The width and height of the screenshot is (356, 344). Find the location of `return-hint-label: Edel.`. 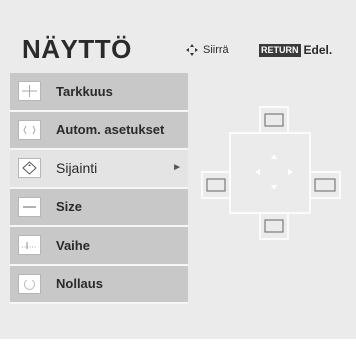

return-hint-label: Edel. is located at coordinates (318, 50).